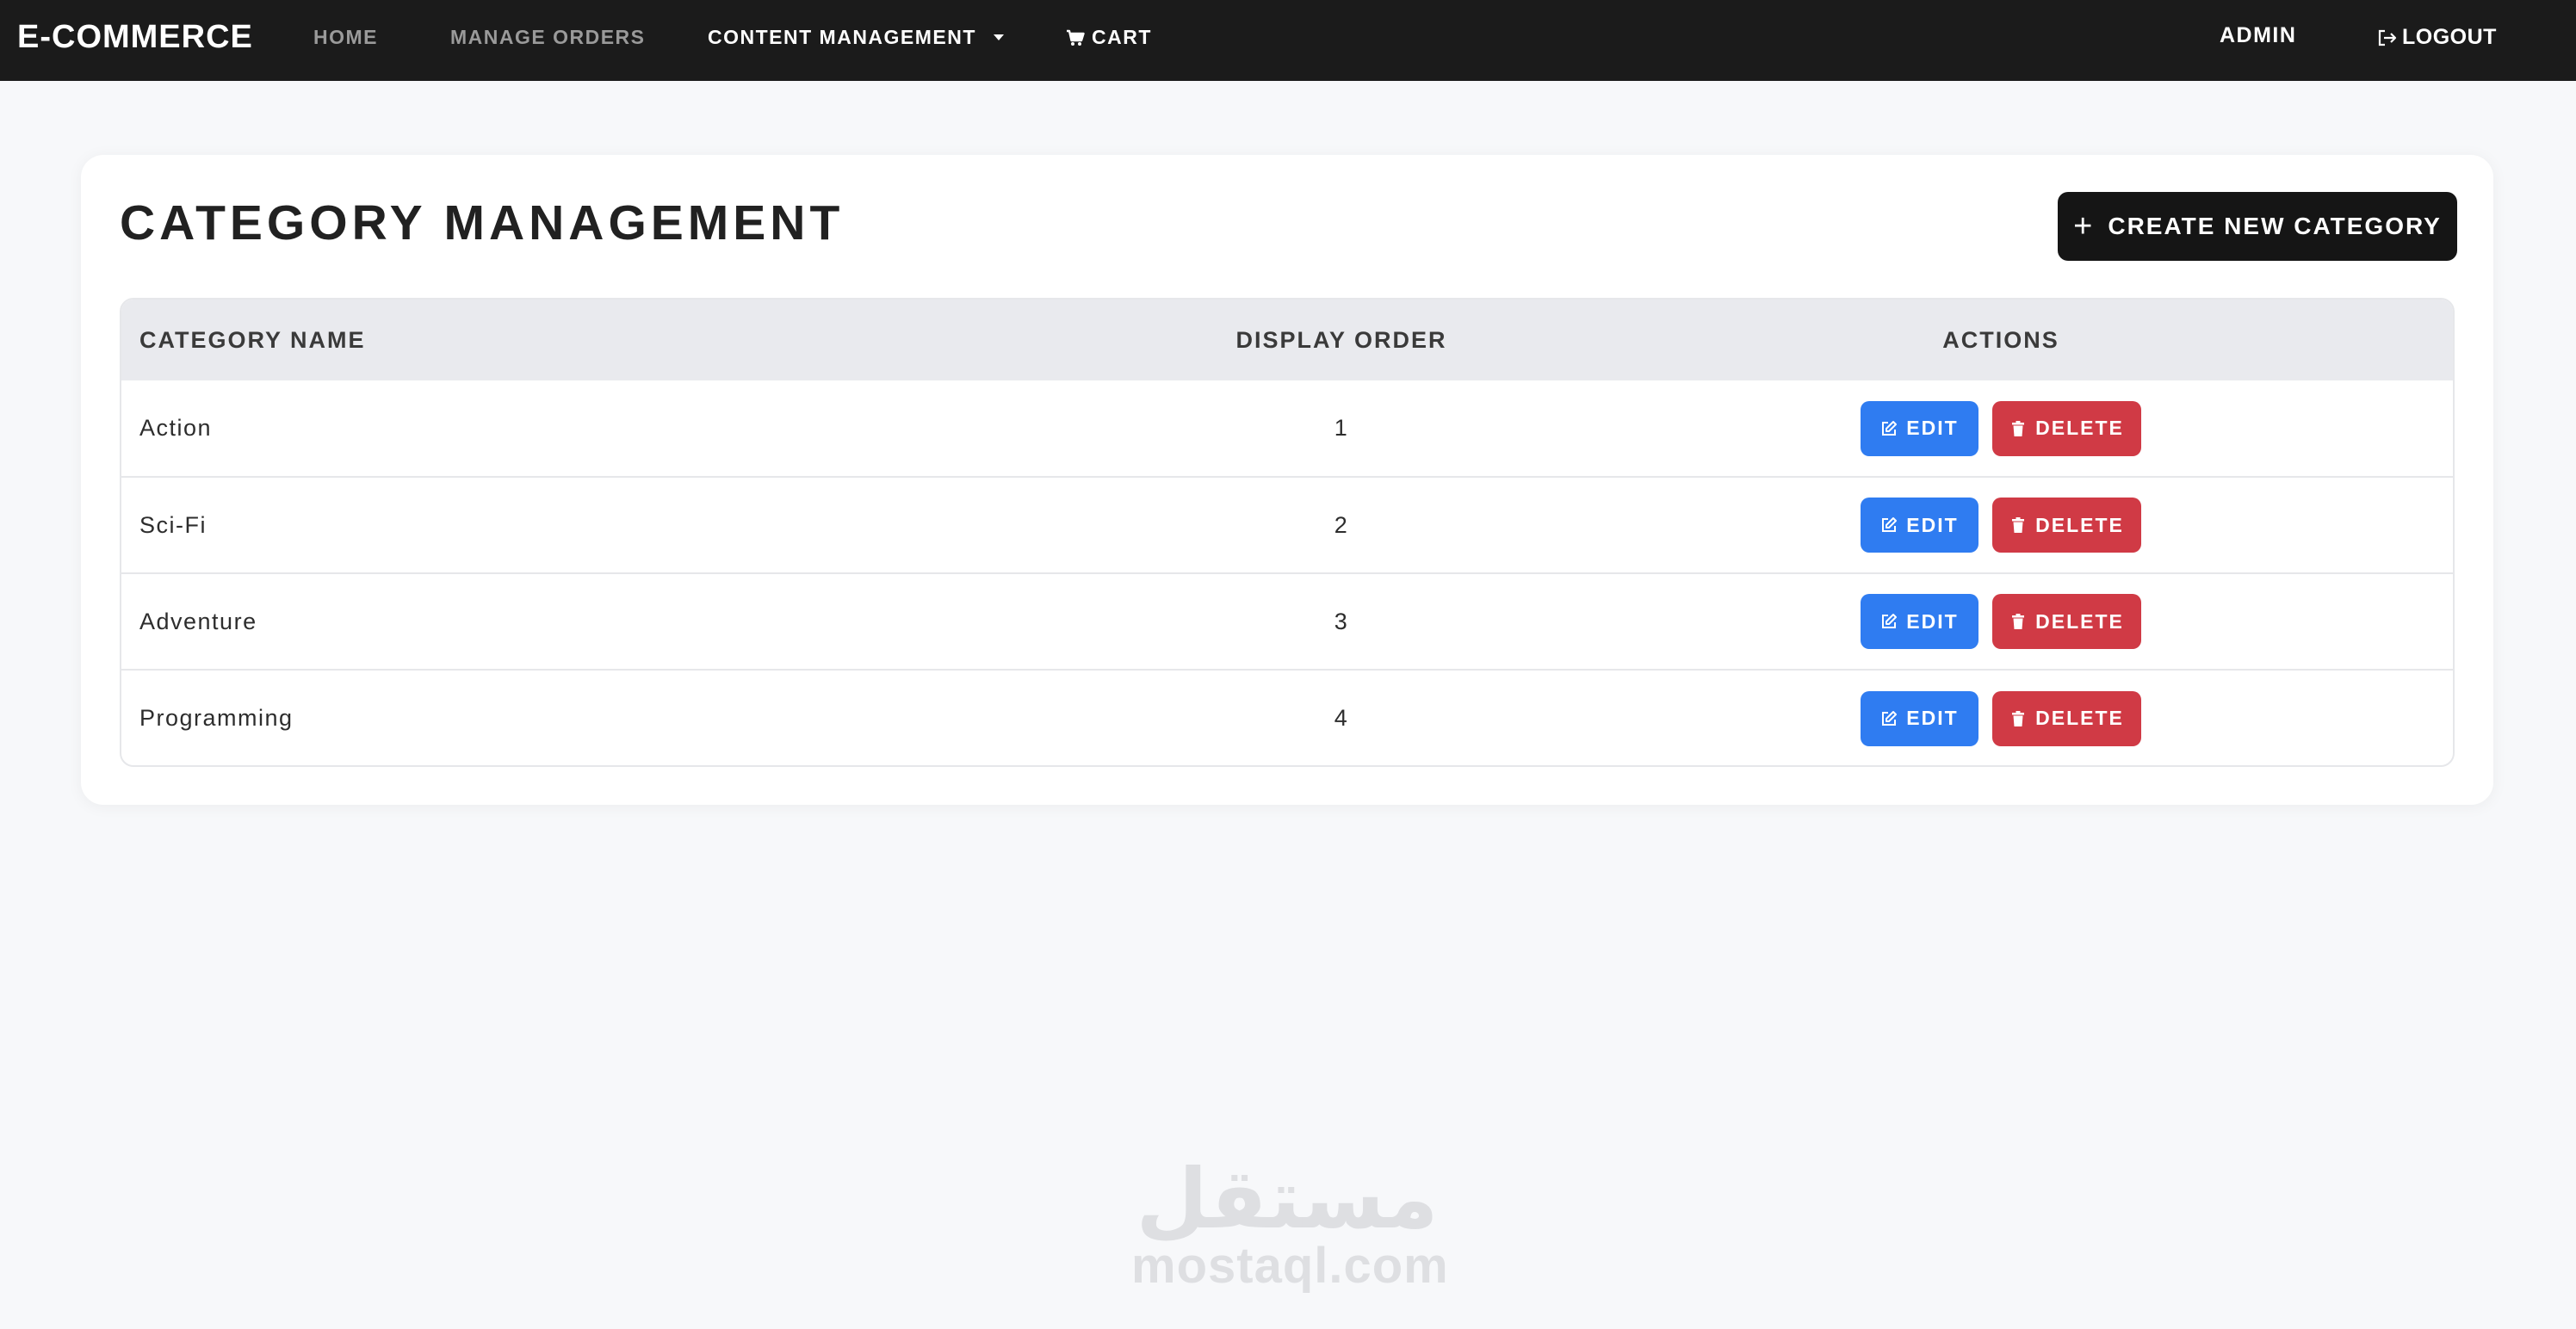 The height and width of the screenshot is (1329, 2576). Describe the element at coordinates (2084, 226) in the screenshot. I see `plus-icon: +` at that location.